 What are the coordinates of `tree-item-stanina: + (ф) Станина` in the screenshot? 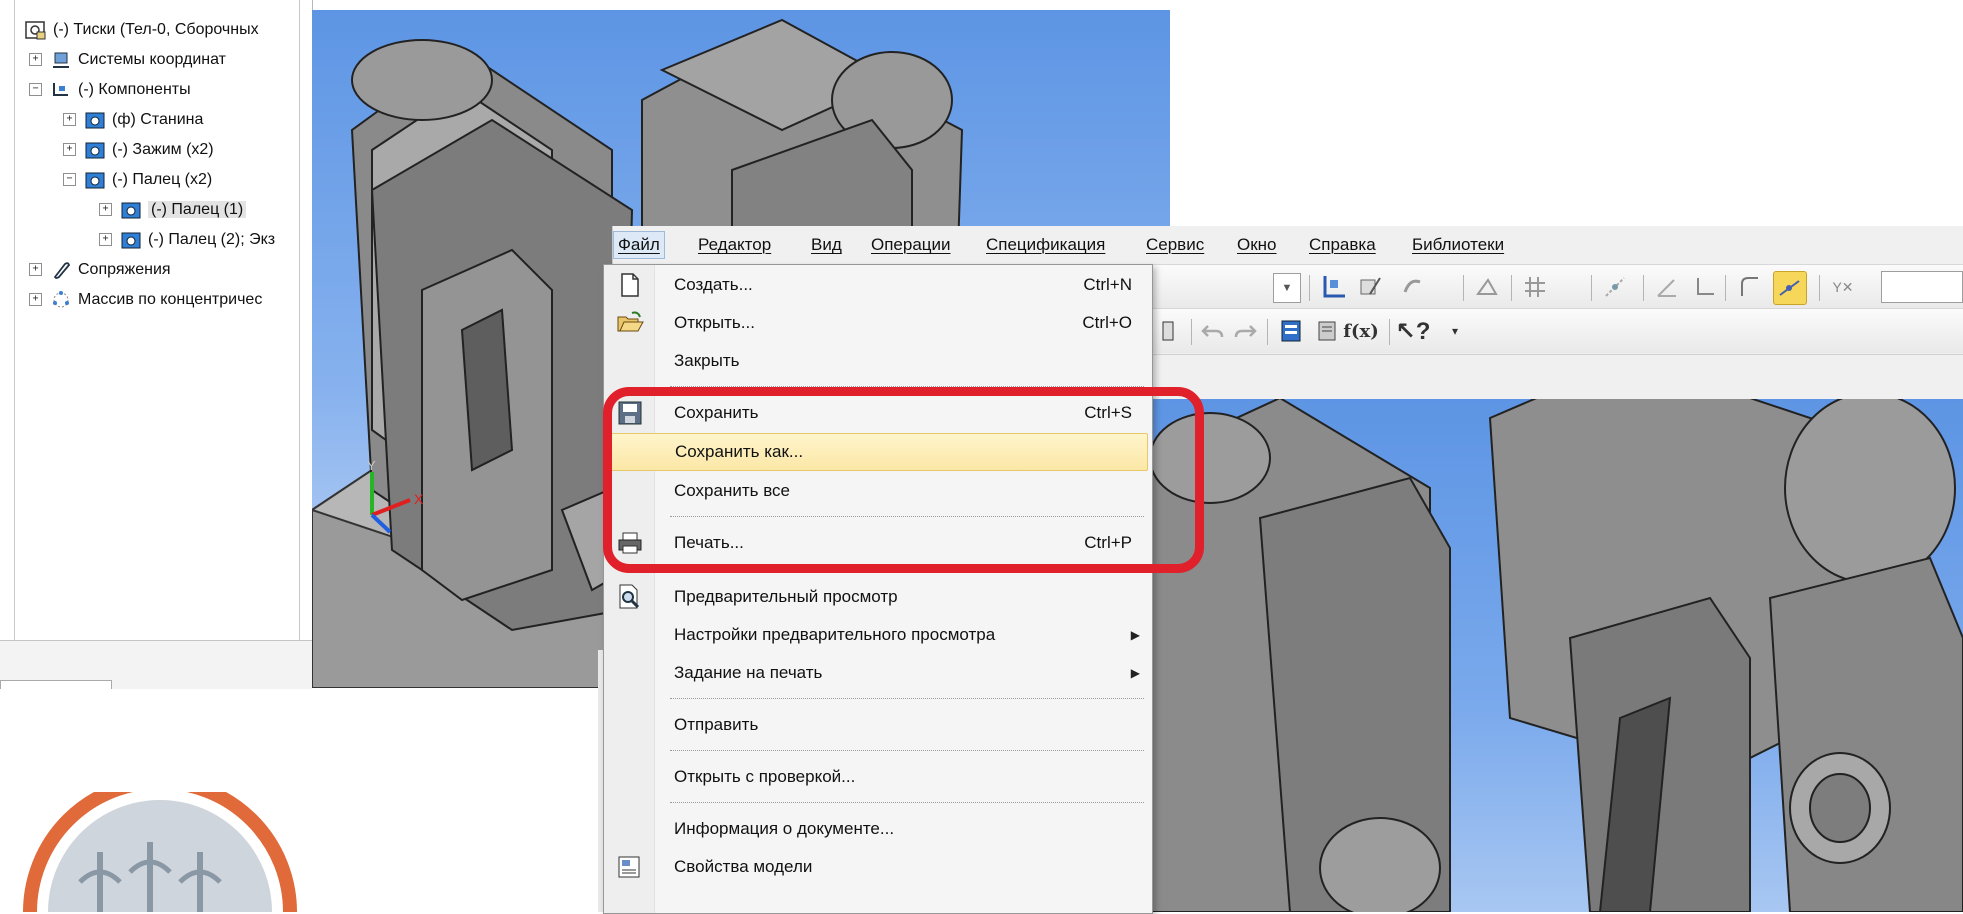 It's located at (133, 120).